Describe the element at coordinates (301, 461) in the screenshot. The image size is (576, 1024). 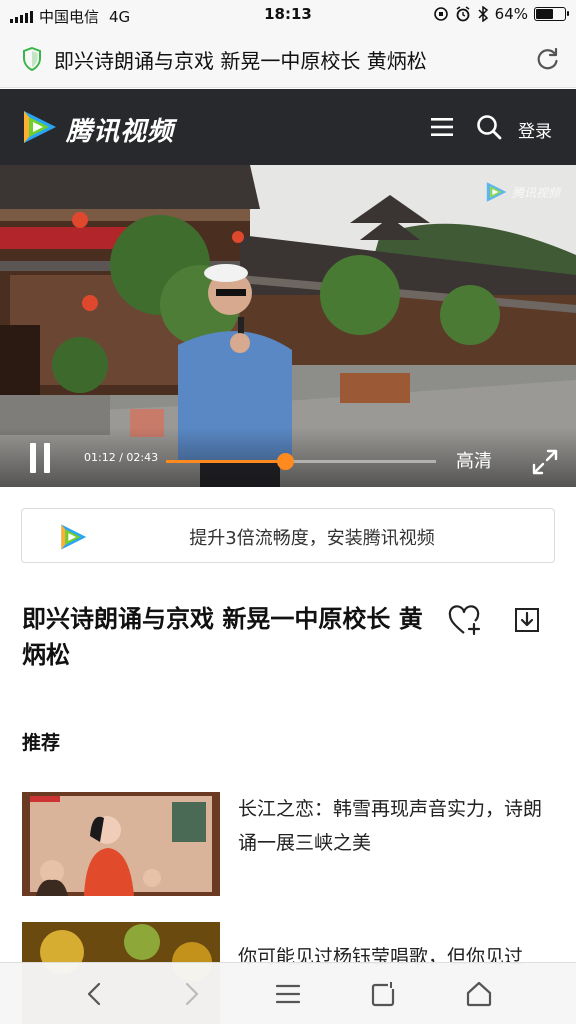
I see `progress-bar` at that location.